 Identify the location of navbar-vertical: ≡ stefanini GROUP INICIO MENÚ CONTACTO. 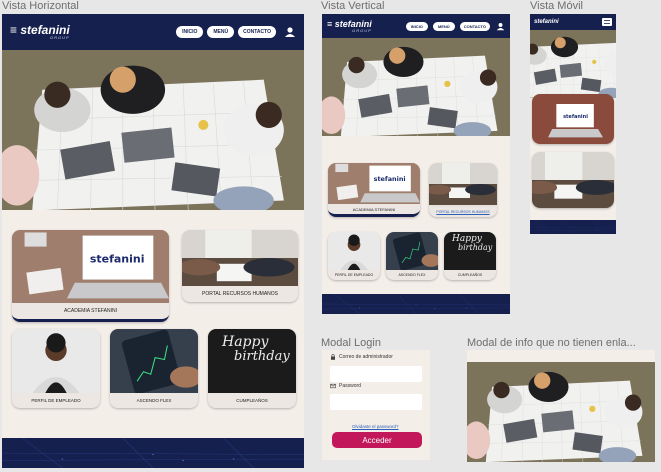
(416, 26).